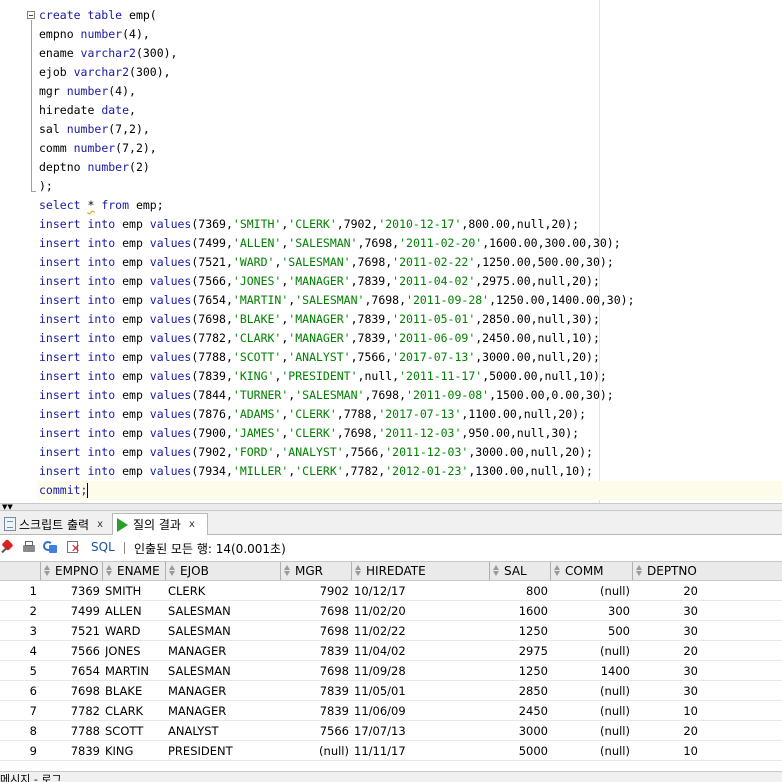 This screenshot has height=782, width=782. What do you see at coordinates (192, 524) in the screenshot?
I see `tab-query-result-close-icon: x` at bounding box center [192, 524].